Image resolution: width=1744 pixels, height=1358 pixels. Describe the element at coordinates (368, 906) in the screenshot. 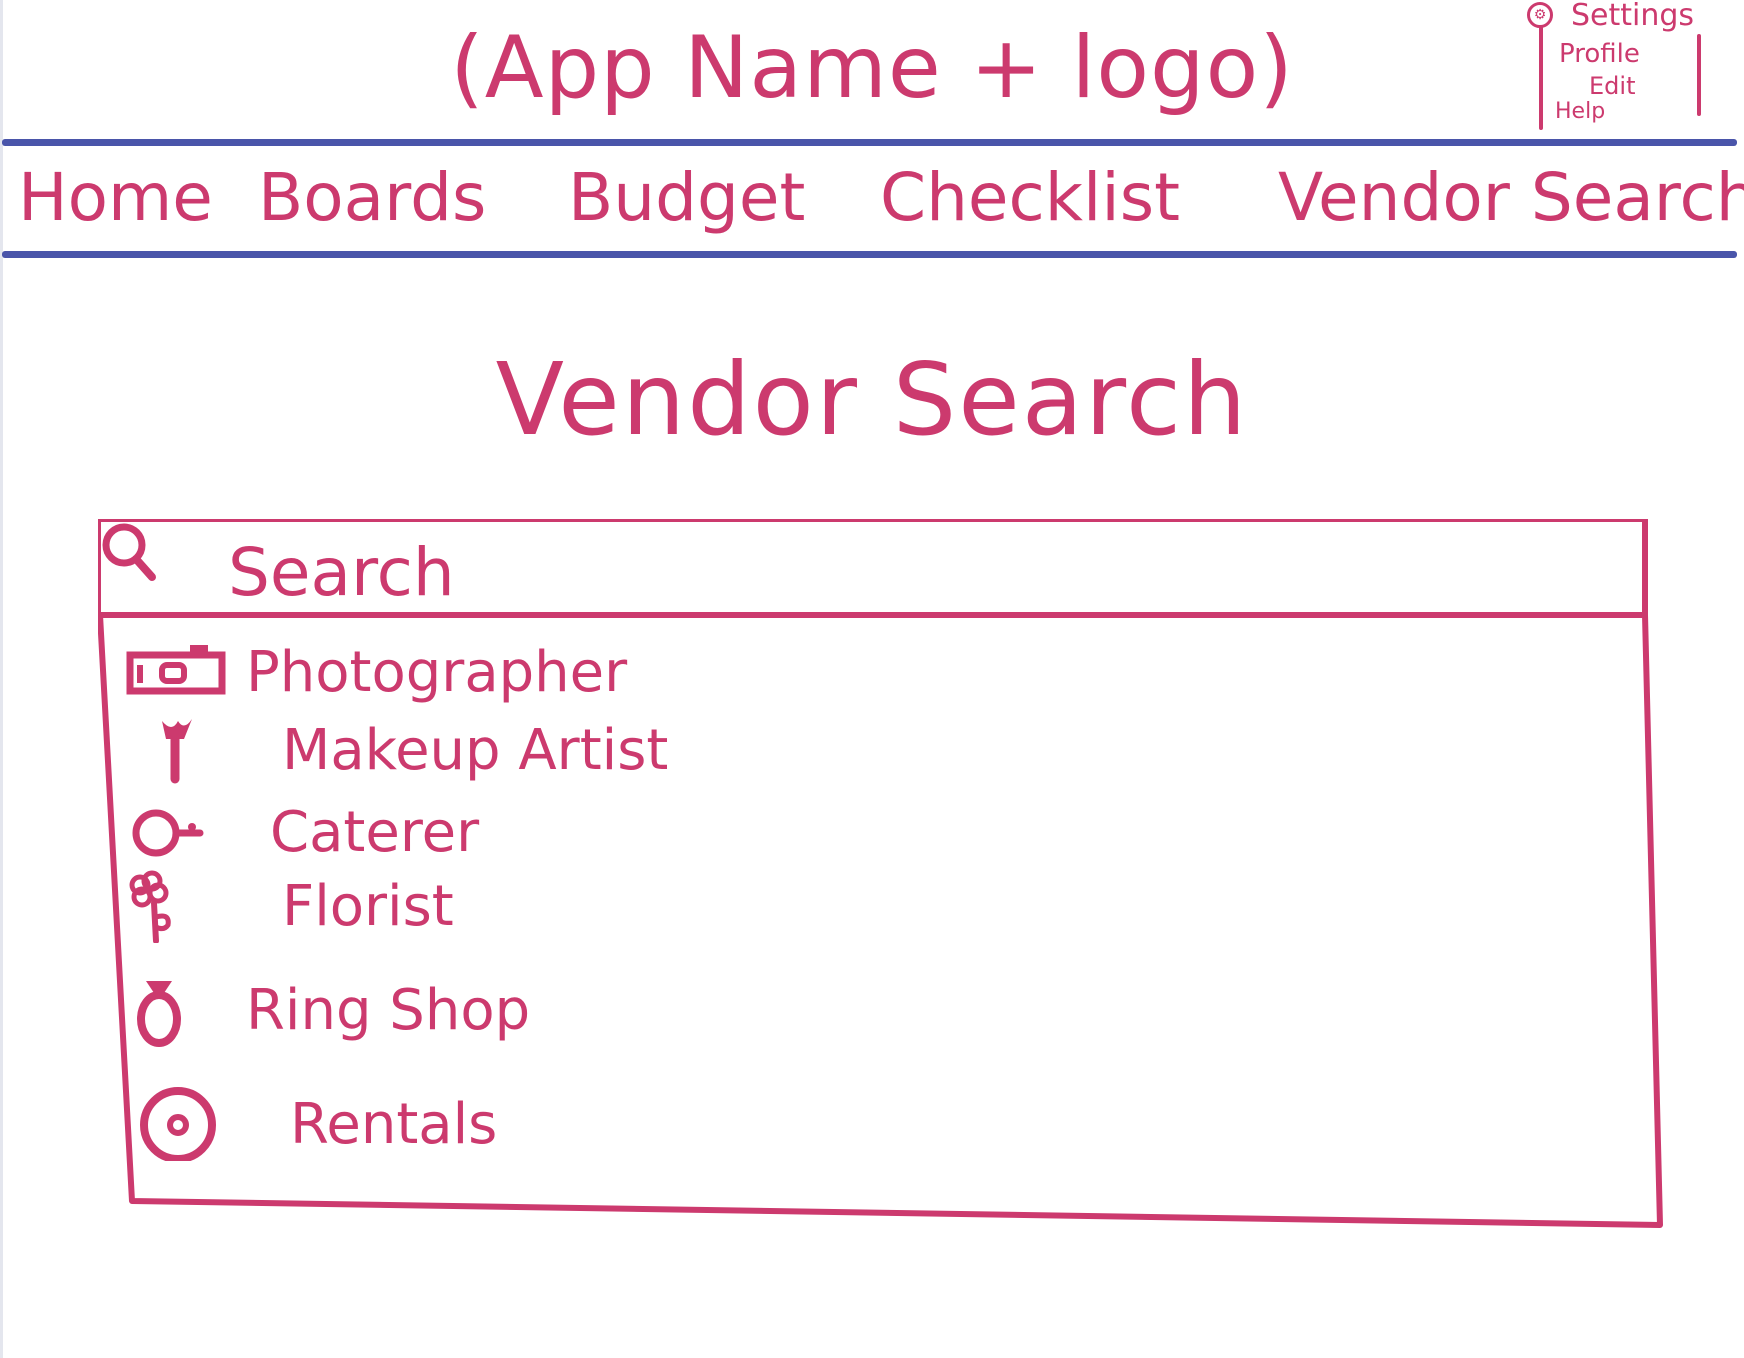

I see `vendor-label: Florist` at that location.